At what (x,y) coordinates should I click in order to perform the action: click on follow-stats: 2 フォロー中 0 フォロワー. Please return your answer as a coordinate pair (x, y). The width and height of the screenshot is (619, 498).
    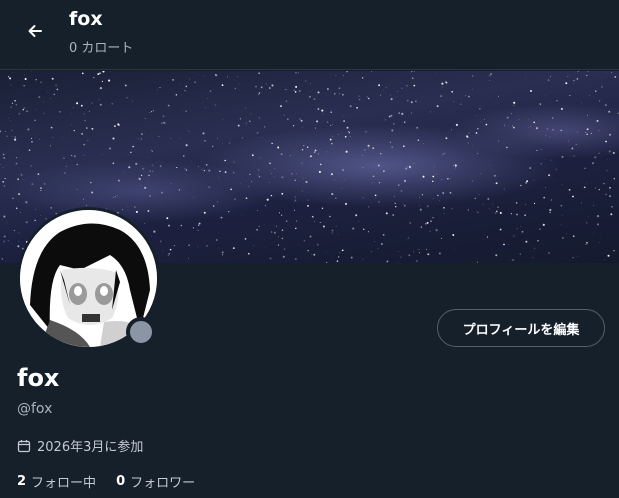
    Looking at the image, I should click on (116, 481).